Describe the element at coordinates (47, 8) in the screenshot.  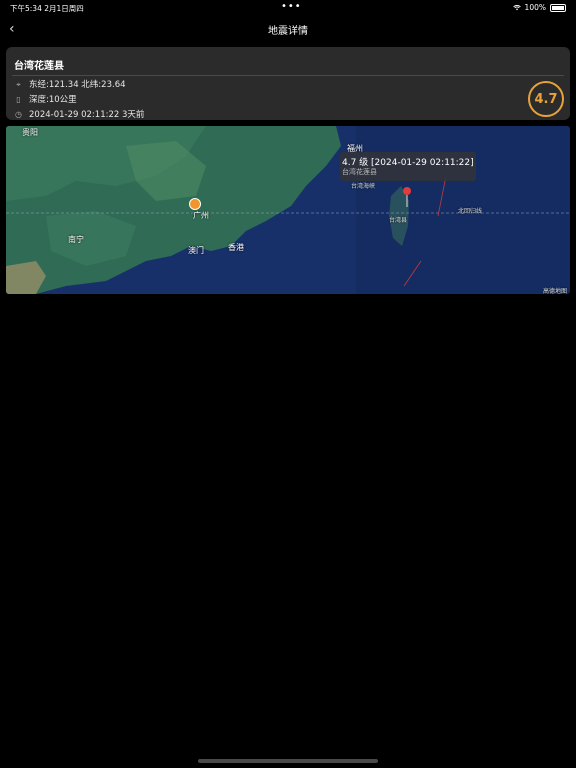
I see `status-time: 下午5:34 2月1日周四` at that location.